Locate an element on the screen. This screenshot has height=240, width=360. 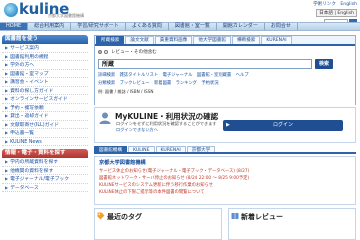
news-tab-univ: 京都大学 is located at coordinates (201, 149).